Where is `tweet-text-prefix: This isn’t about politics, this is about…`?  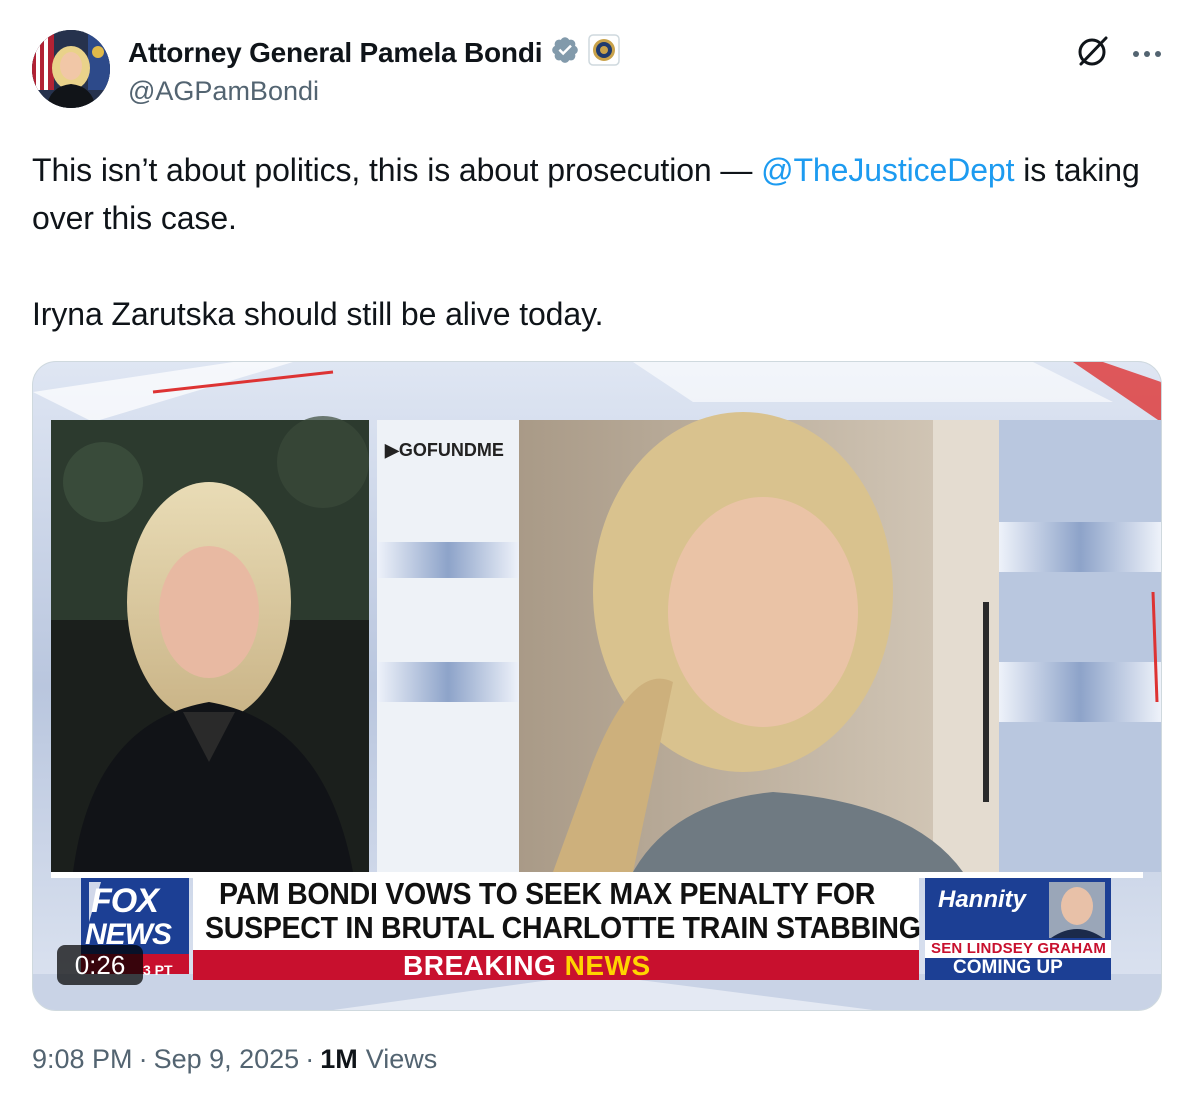
tweet-text-prefix: This isn’t about politics, this is about… is located at coordinates (397, 170).